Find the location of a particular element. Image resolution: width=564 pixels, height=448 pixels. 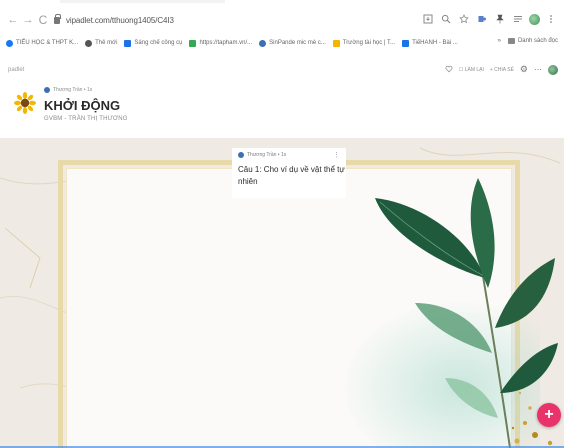

reading-list-button: Danh sách đọc is located at coordinates (532, 41).